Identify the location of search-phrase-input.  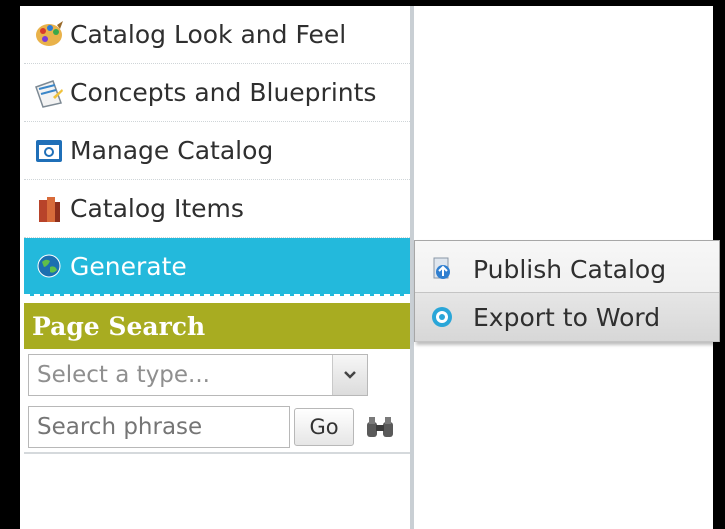
(159, 427).